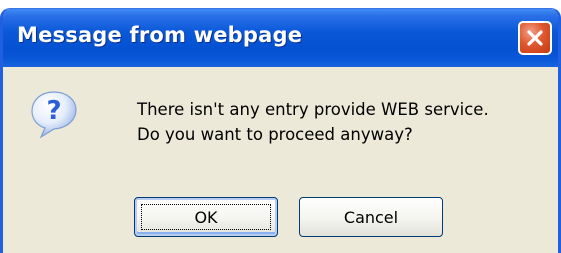 This screenshot has width=561, height=253. I want to click on message-line-2: Do you want to proceed anyway?, so click(275, 134).